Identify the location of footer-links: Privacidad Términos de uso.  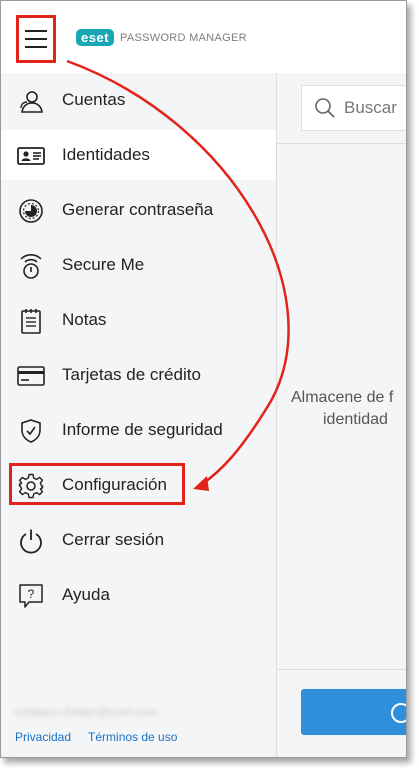
(96, 737).